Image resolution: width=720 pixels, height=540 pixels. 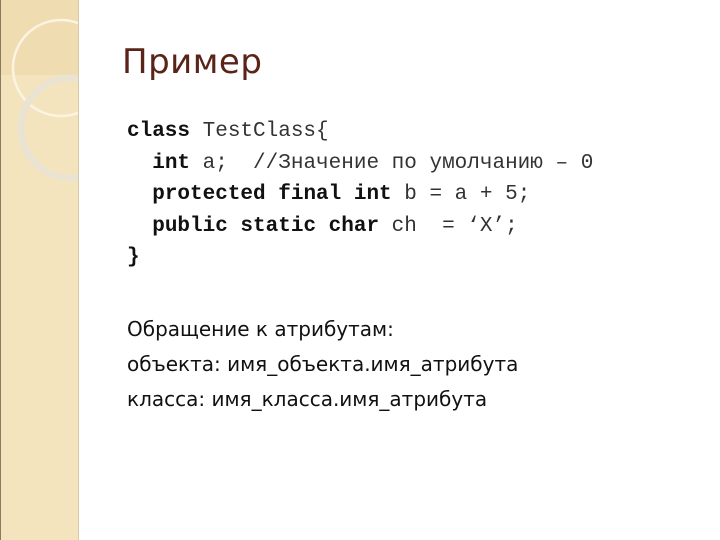 What do you see at coordinates (266, 226) in the screenshot?
I see `code-keyword: public static char` at bounding box center [266, 226].